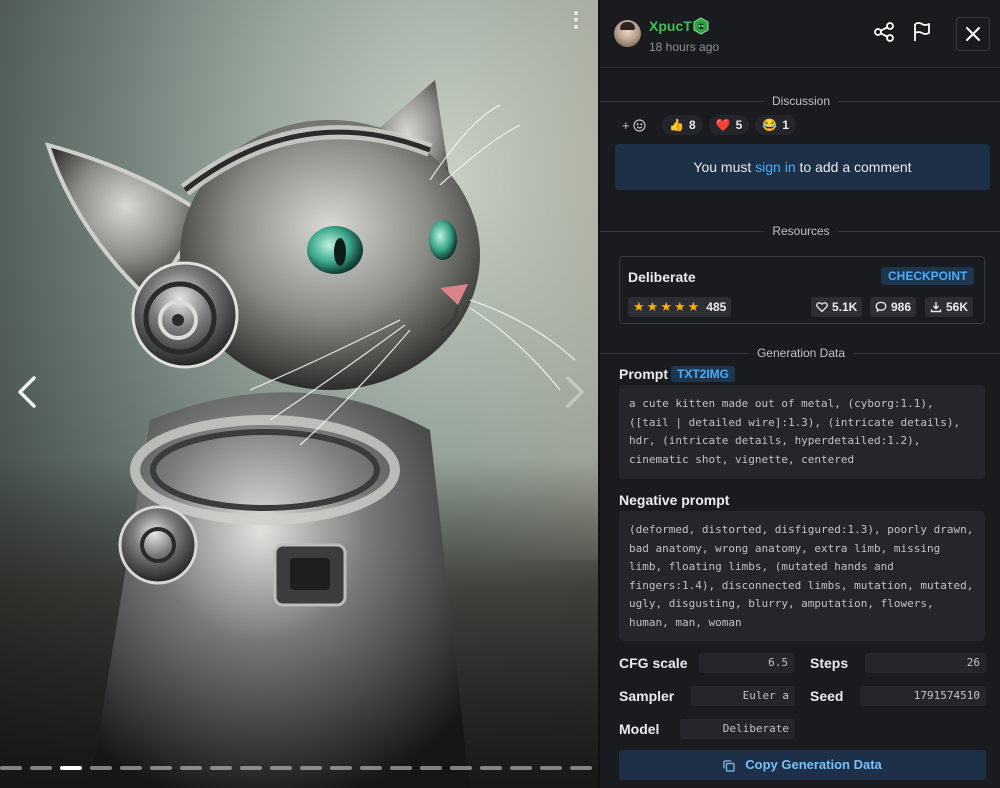 The width and height of the screenshot is (1000, 788). I want to click on downloads-stat: 56K, so click(949, 307).